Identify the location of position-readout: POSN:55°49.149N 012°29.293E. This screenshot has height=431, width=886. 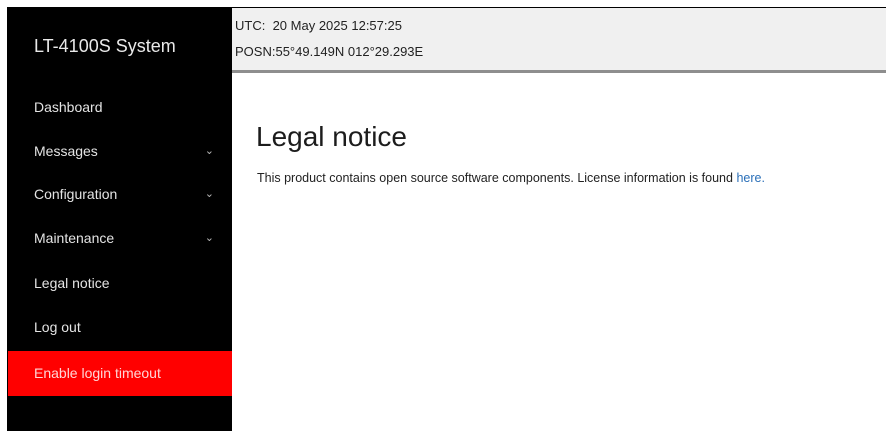
(329, 51).